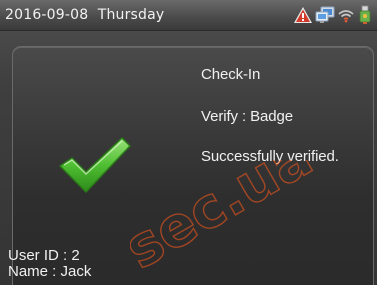 The width and height of the screenshot is (377, 285). Describe the element at coordinates (47, 15) in the screenshot. I see `status-date: 2016-09-08` at that location.